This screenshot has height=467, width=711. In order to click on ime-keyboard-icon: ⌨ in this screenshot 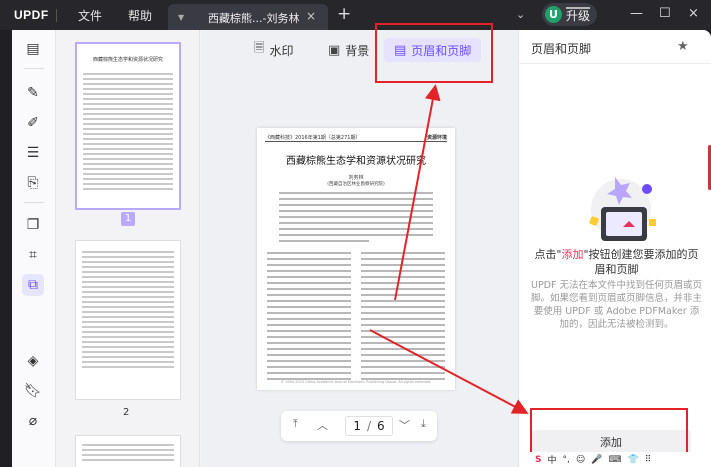, I will do `click(614, 460)`.